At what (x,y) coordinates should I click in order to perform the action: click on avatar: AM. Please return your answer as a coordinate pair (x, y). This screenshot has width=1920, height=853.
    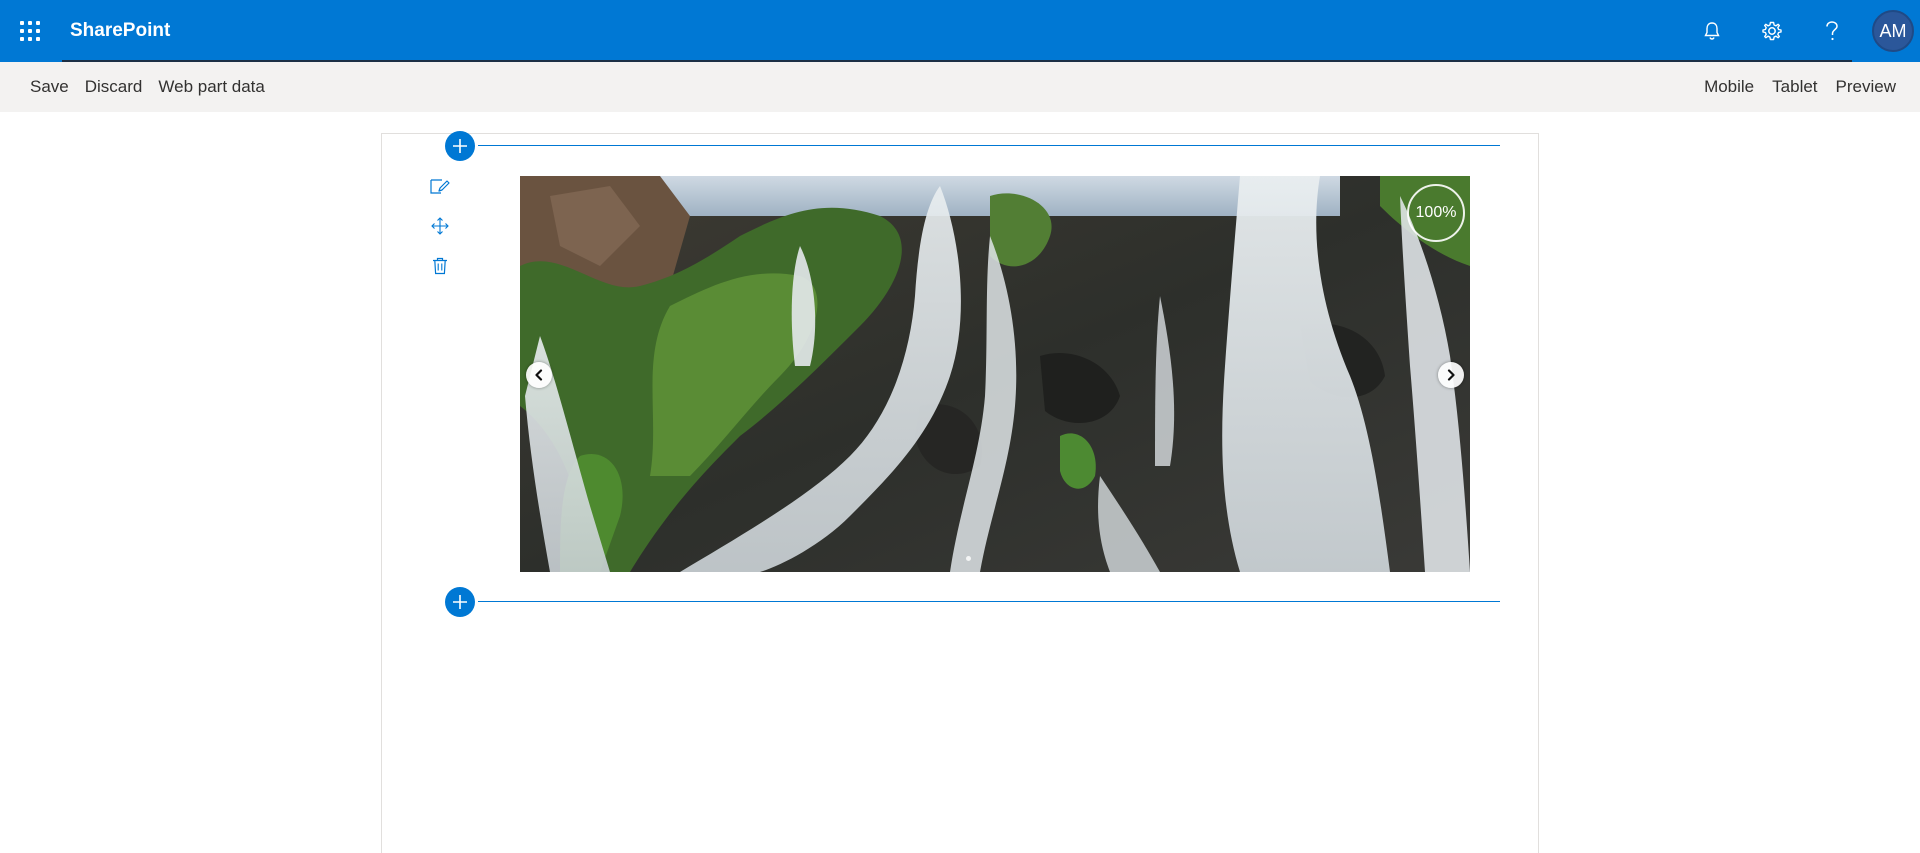
    Looking at the image, I should click on (1893, 31).